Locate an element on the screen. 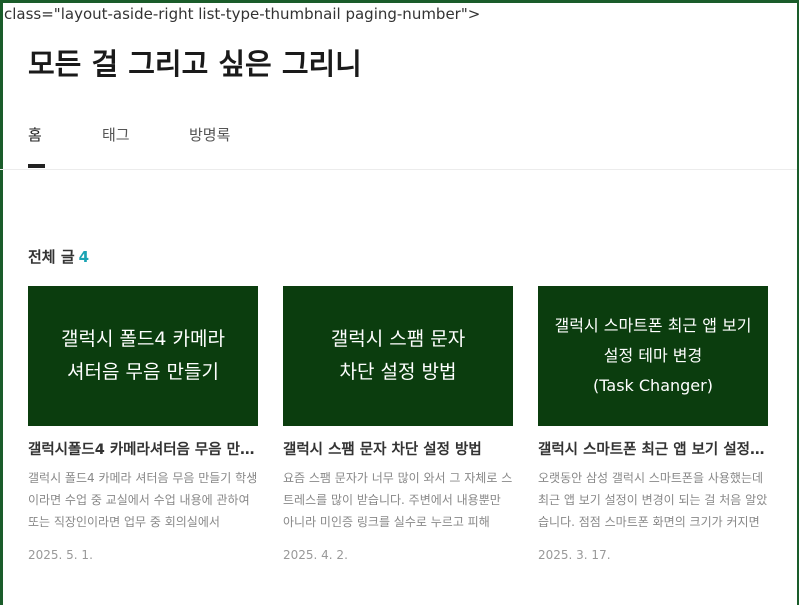 The height and width of the screenshot is (605, 799). nav-item-home: 홈 is located at coordinates (35, 134).